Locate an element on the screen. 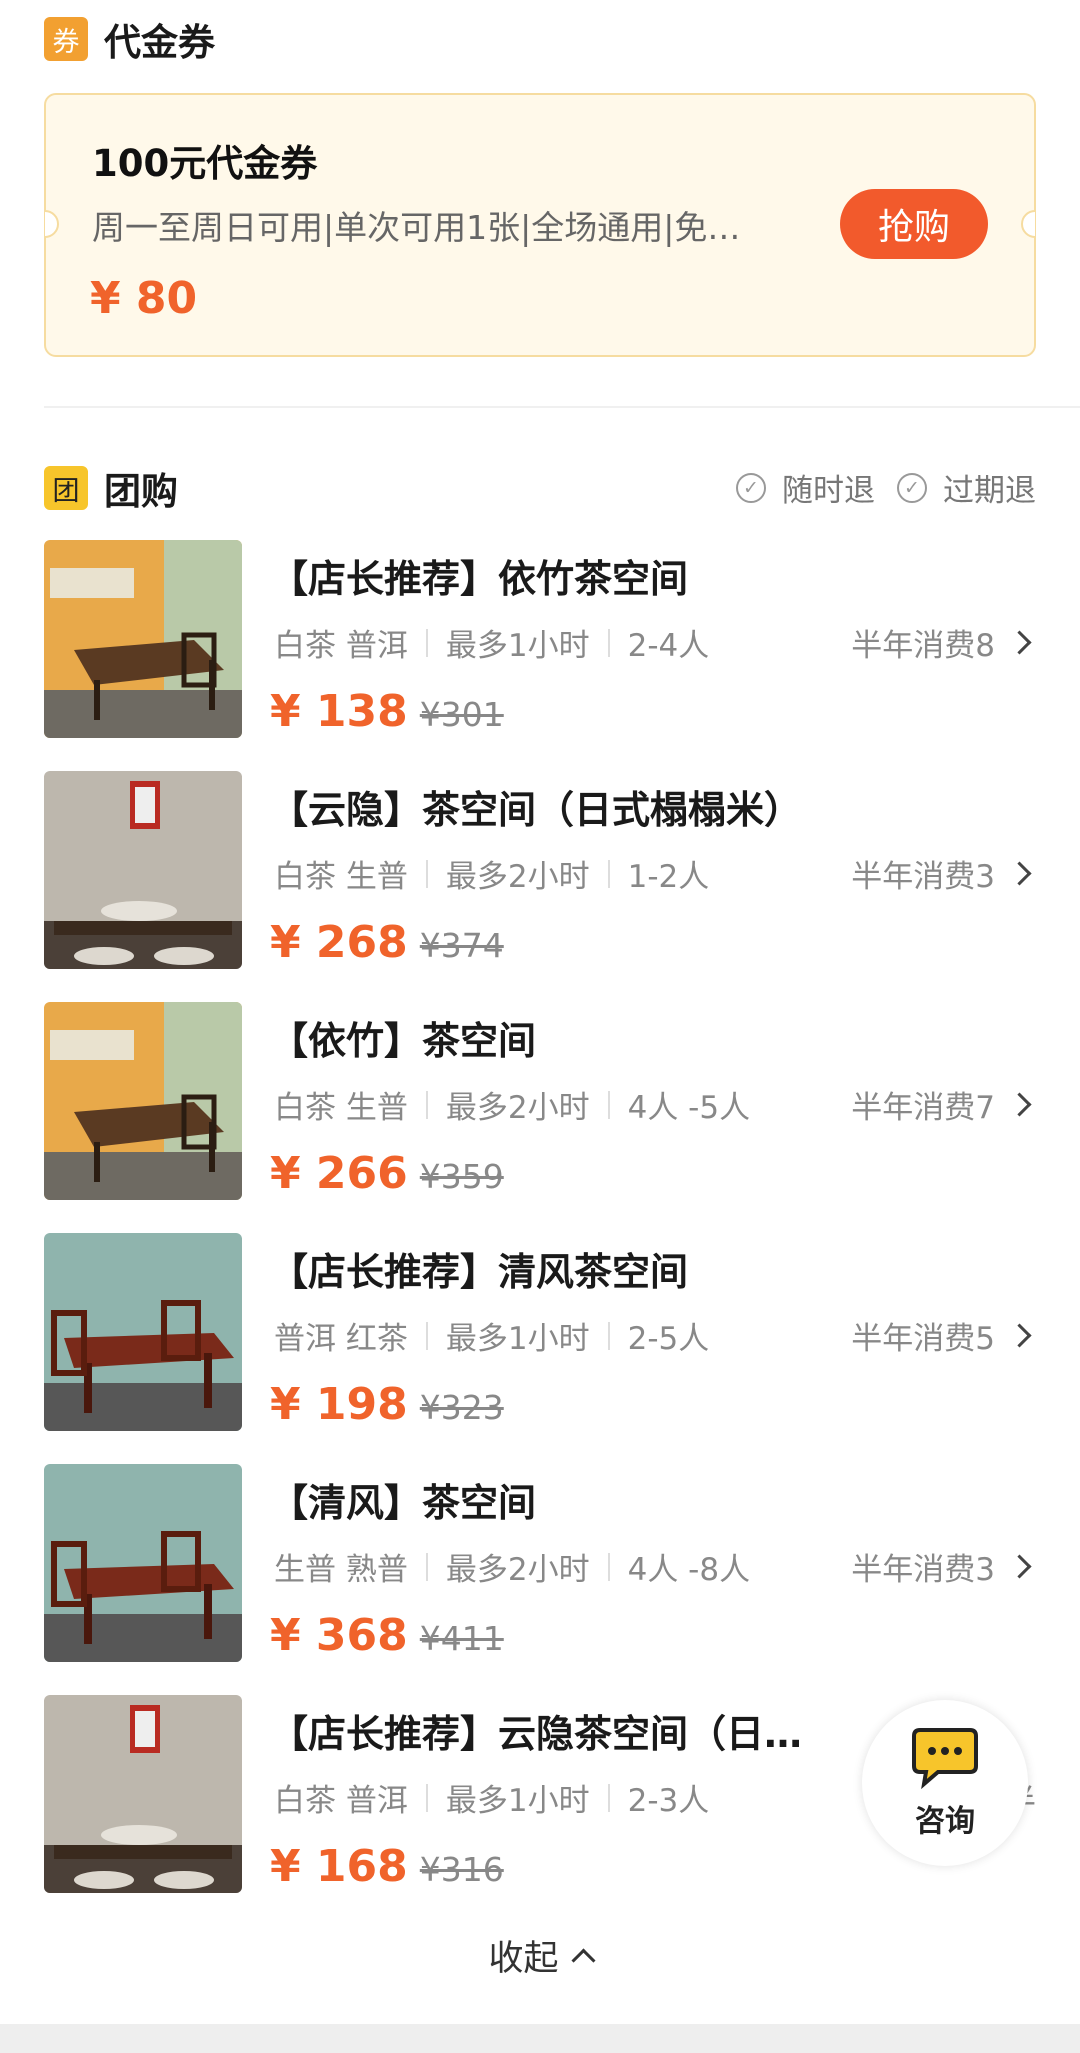 The image size is (1080, 2053). price-current: ¥ 368 is located at coordinates (339, 1635).